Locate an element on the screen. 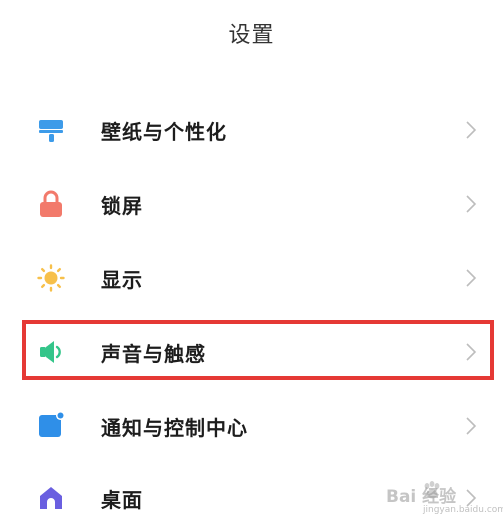  settings-item-label: 桌面 is located at coordinates (122, 500).